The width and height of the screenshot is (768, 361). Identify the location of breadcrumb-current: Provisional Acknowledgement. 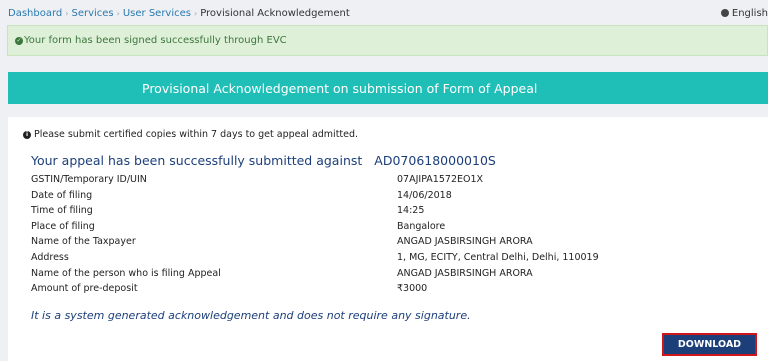
(275, 13).